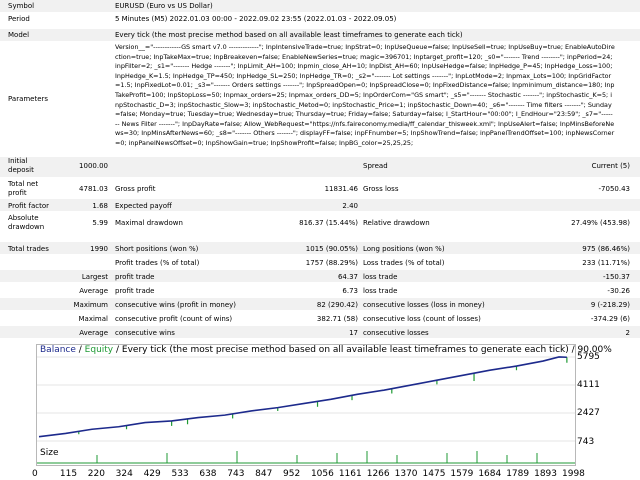 Image resolution: width=640 pixels, height=480 pixels. Describe the element at coordinates (614, 189) in the screenshot. I see `gross-loss-value: -7050.43` at that location.